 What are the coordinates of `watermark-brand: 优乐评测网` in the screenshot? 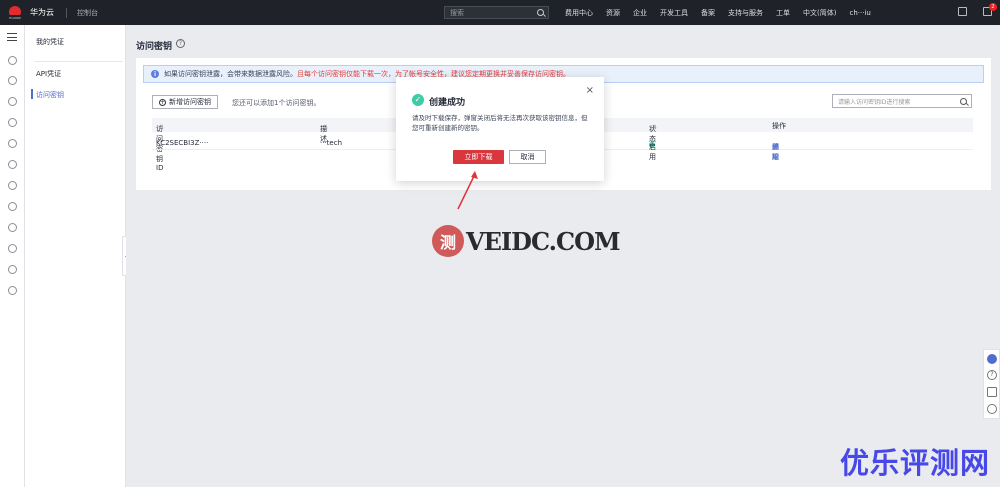 It's located at (915, 463).